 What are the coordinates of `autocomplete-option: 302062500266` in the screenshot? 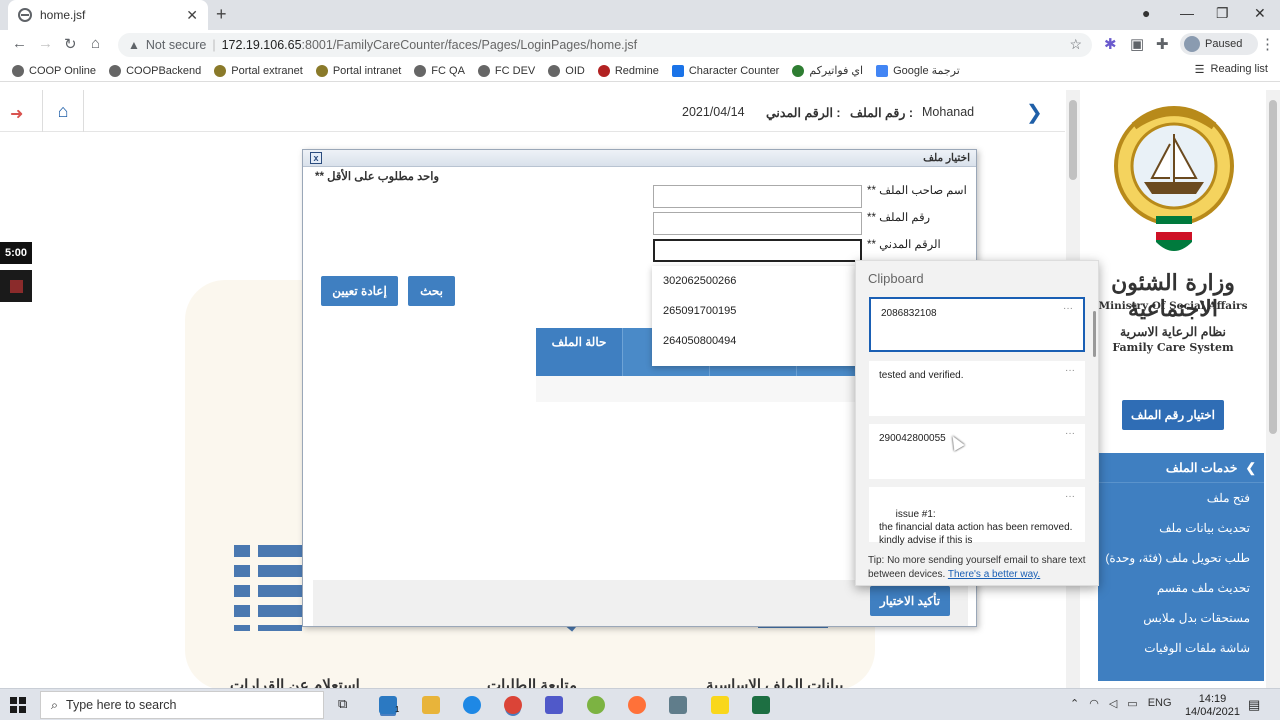 It's located at (754, 281).